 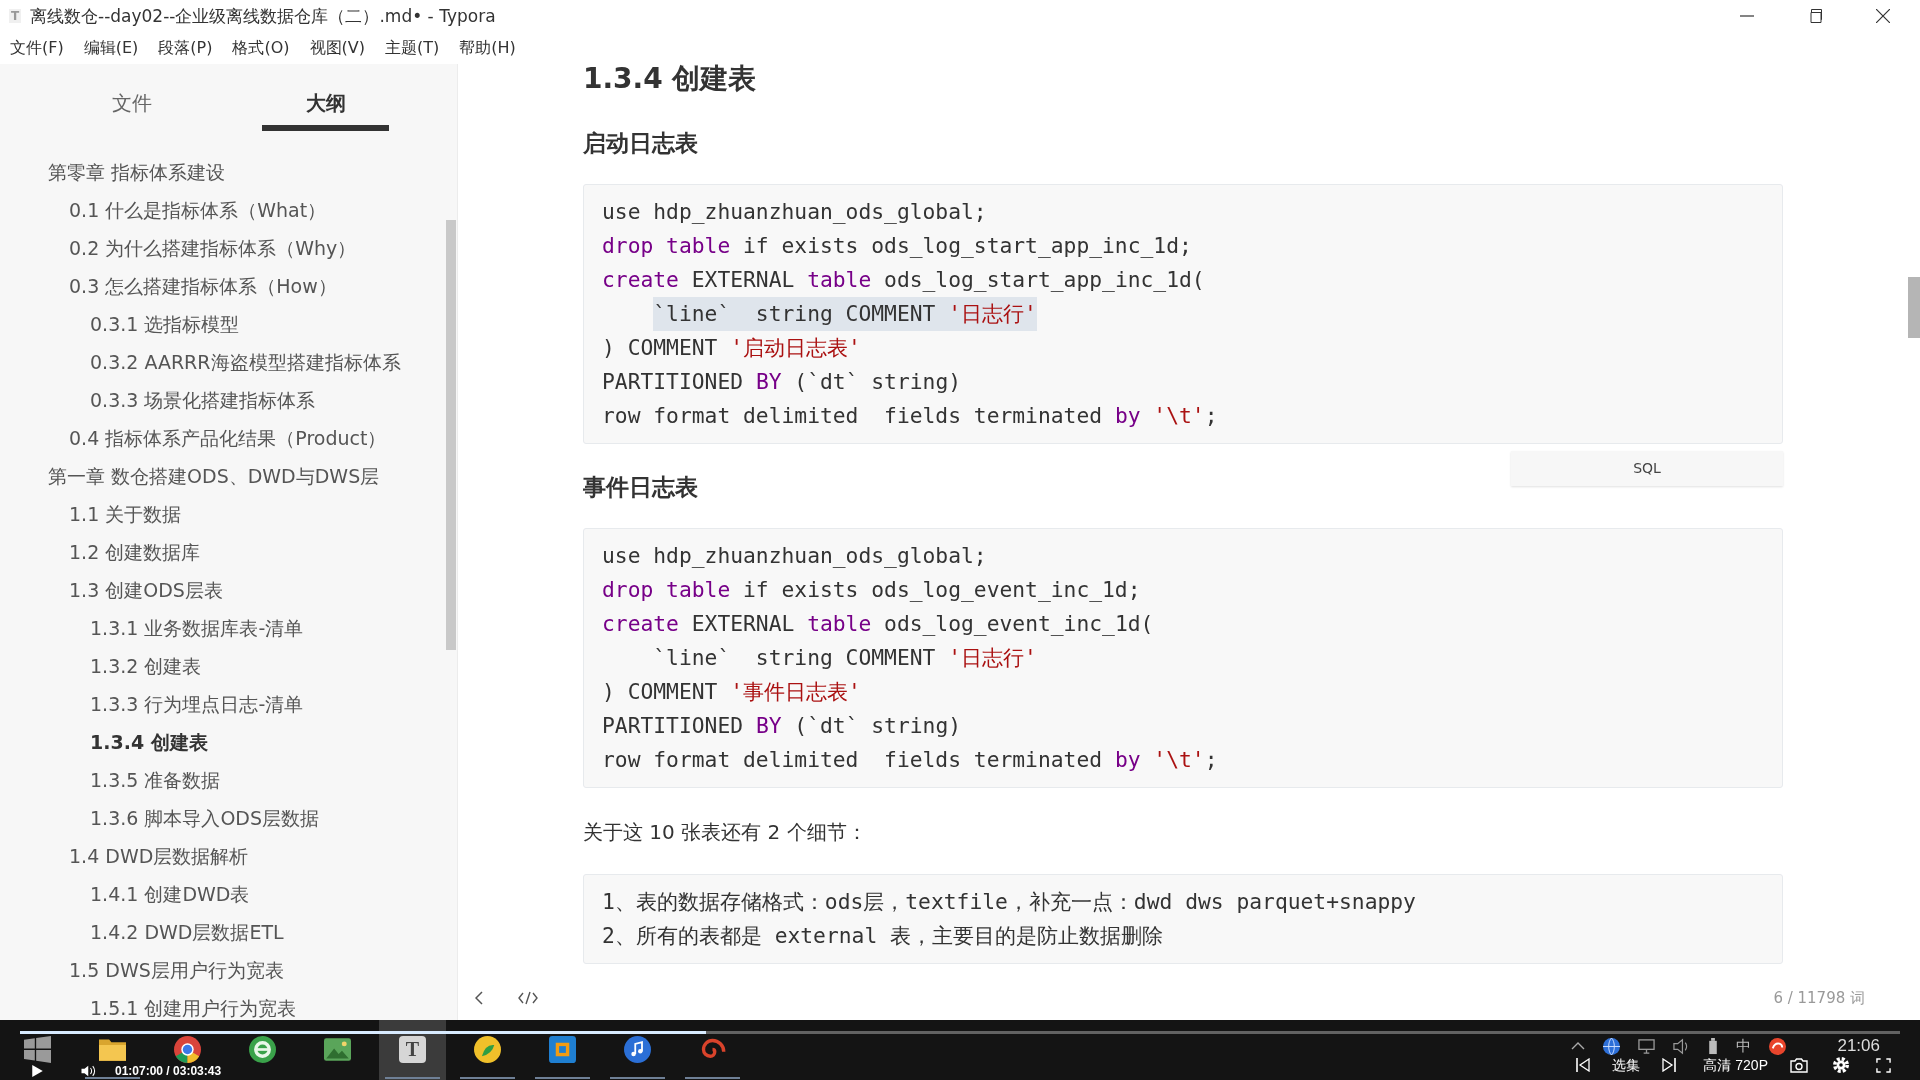 What do you see at coordinates (214, 476) in the screenshot?
I see `outline-item: 第一章 数仓搭建ODS、DWD与DWS层` at bounding box center [214, 476].